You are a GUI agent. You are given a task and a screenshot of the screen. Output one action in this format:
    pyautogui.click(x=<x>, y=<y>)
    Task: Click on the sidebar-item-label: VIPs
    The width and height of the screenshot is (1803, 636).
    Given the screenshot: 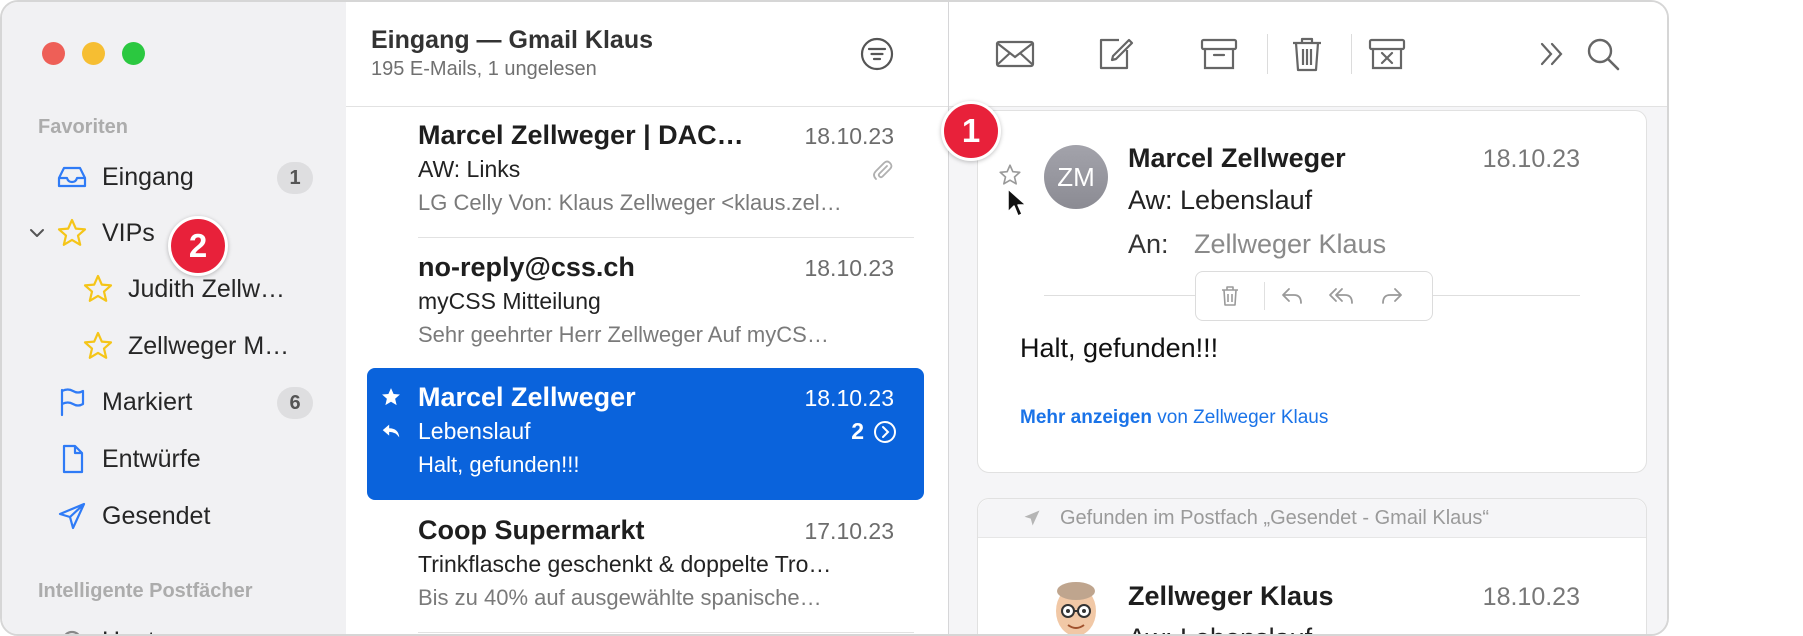 What is the action you would take?
    pyautogui.click(x=128, y=233)
    